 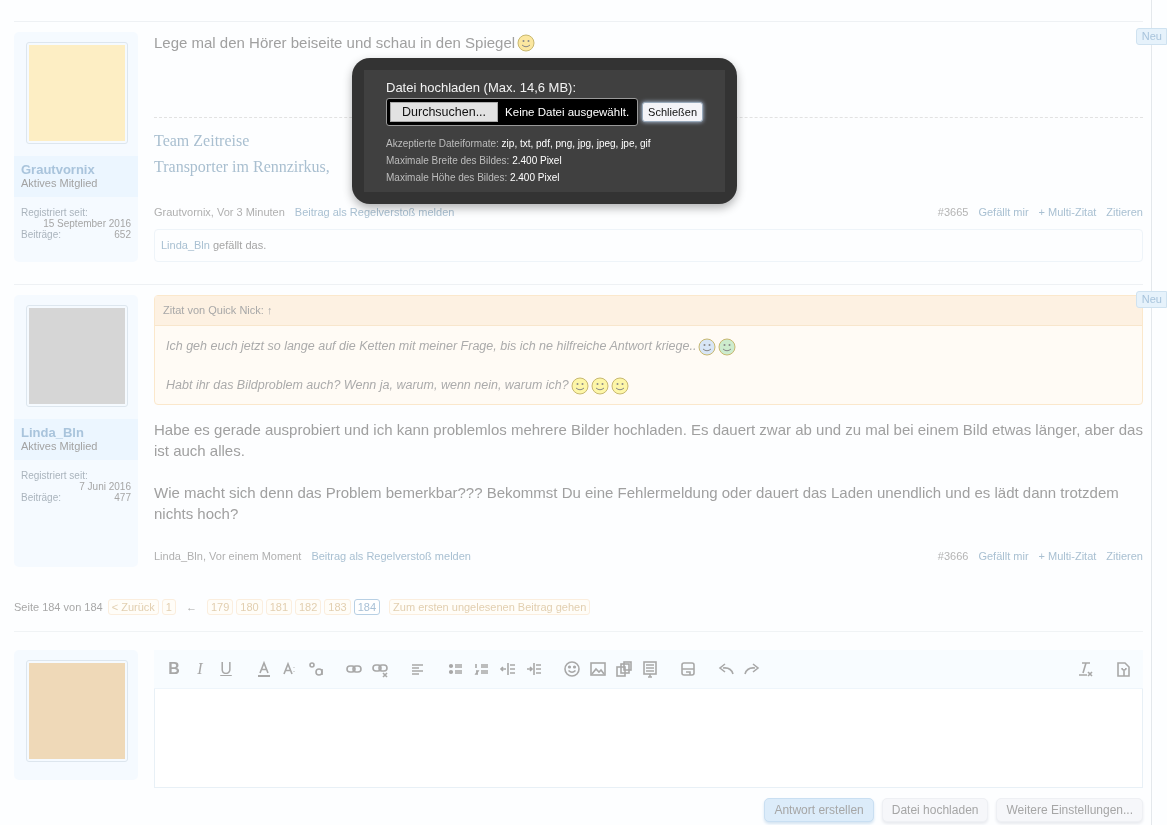 What do you see at coordinates (226, 669) in the screenshot?
I see `underline-button: U` at bounding box center [226, 669].